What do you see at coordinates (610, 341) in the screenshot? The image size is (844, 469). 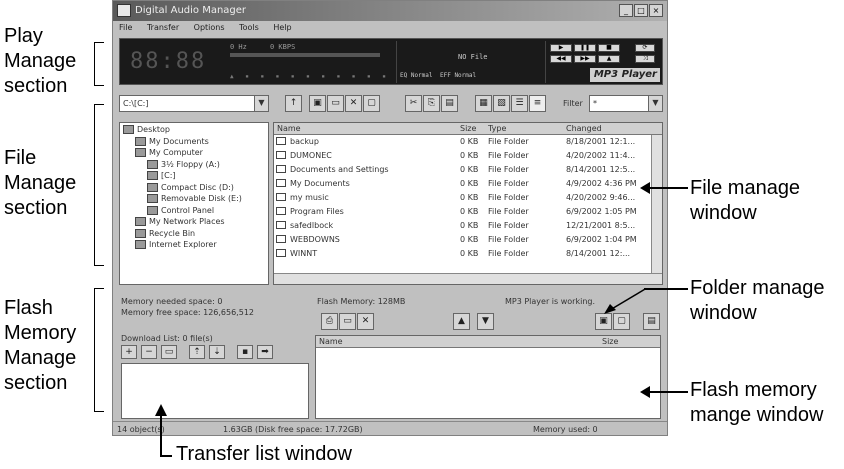 I see `flash-column-size: Size` at bounding box center [610, 341].